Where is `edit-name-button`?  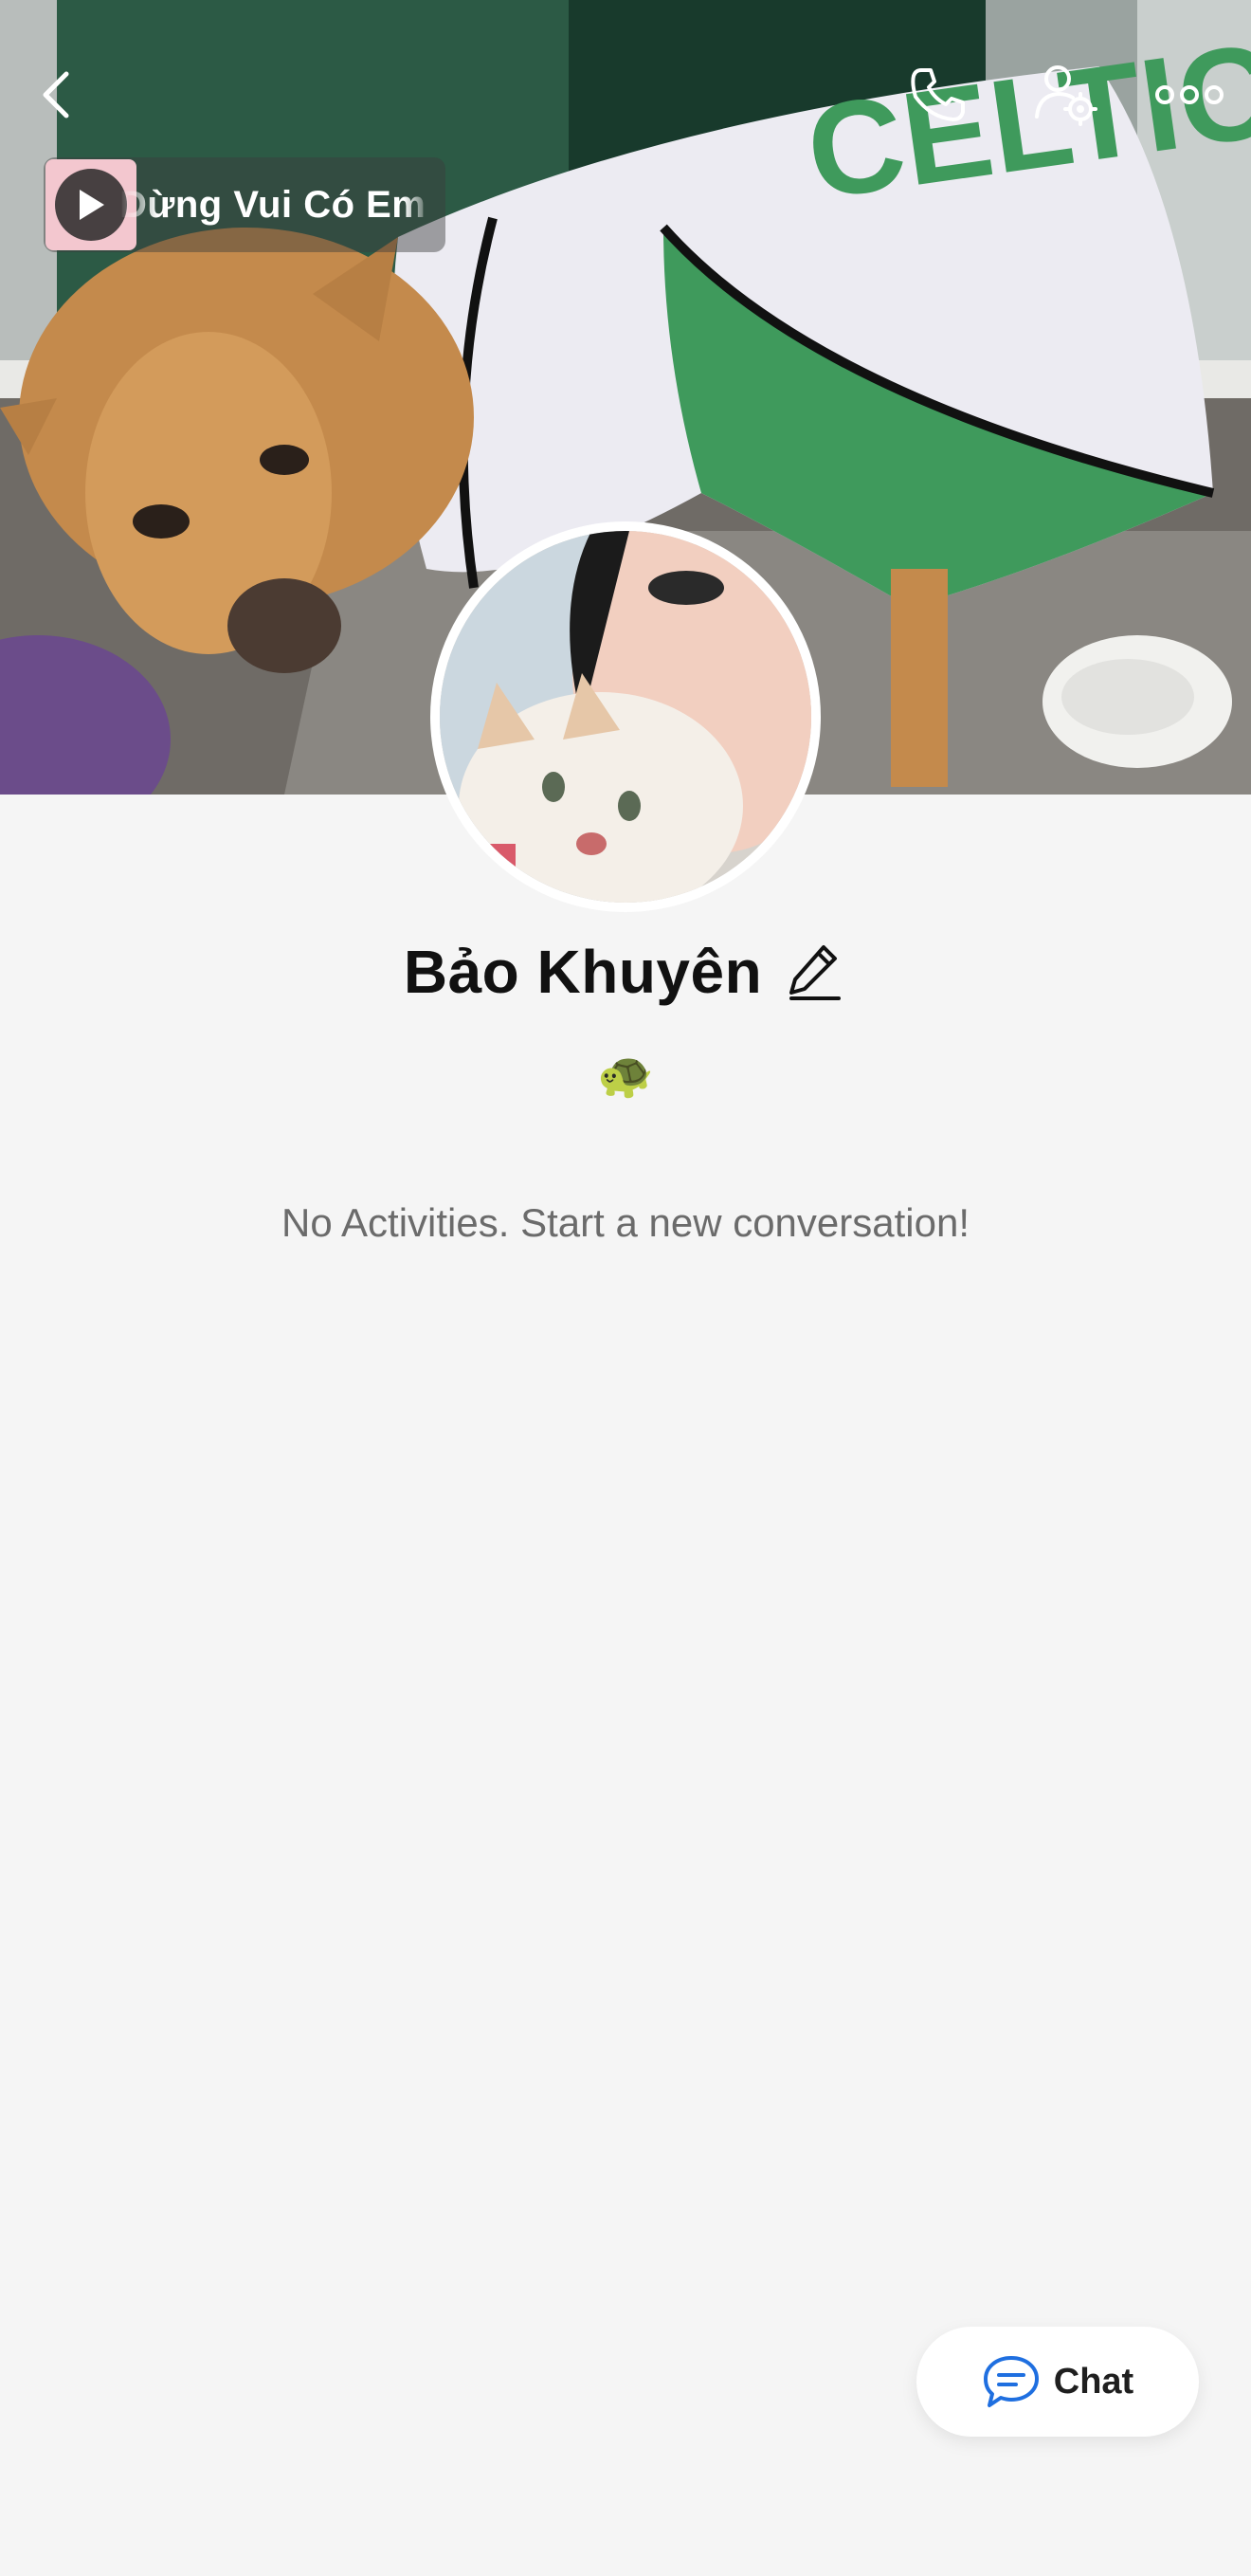
edit-name-button is located at coordinates (814, 972).